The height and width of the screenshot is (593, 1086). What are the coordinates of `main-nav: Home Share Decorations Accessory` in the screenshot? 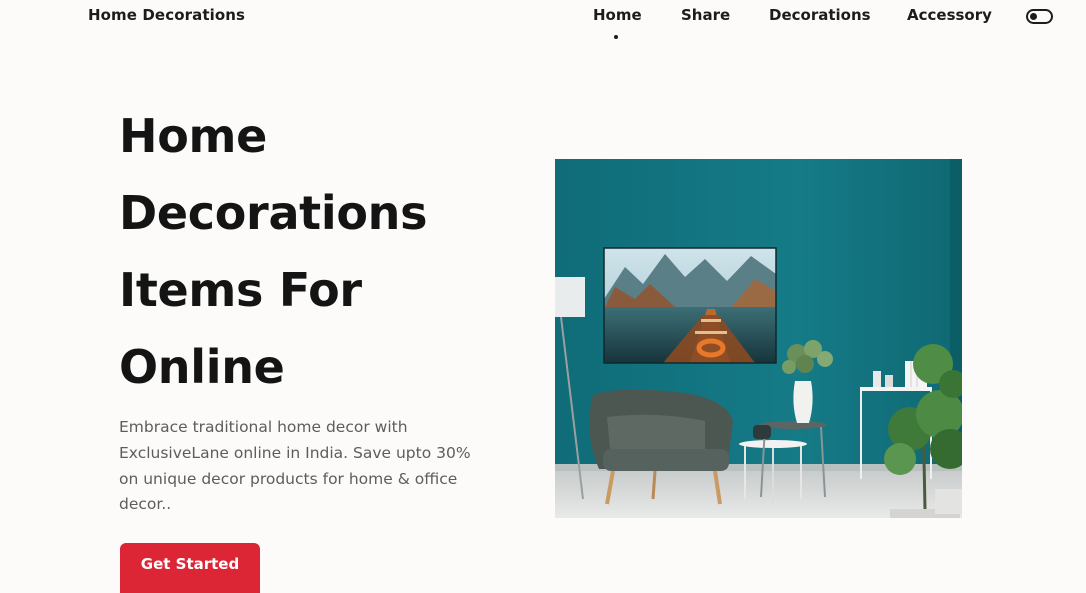 It's located at (543, 21).